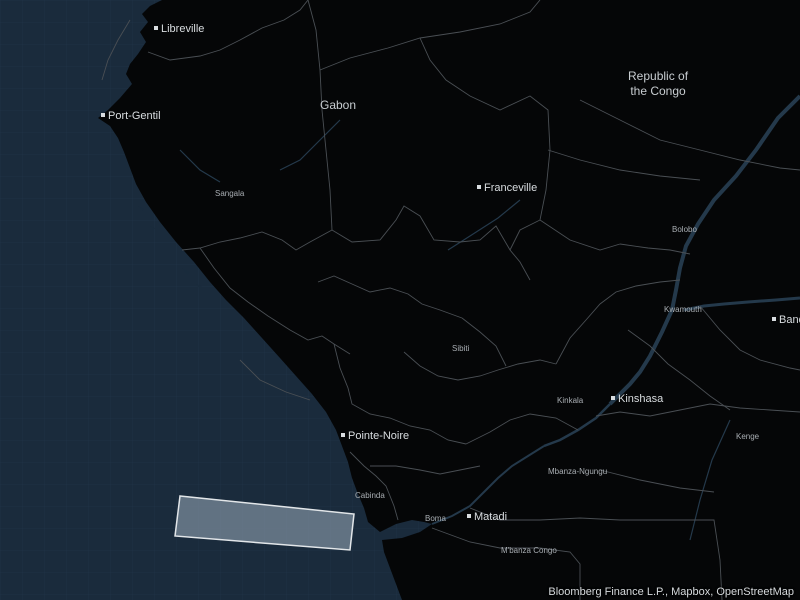 This screenshot has width=800, height=600. What do you see at coordinates (683, 309) in the screenshot?
I see `town-kwamouth: Kwamouth` at bounding box center [683, 309].